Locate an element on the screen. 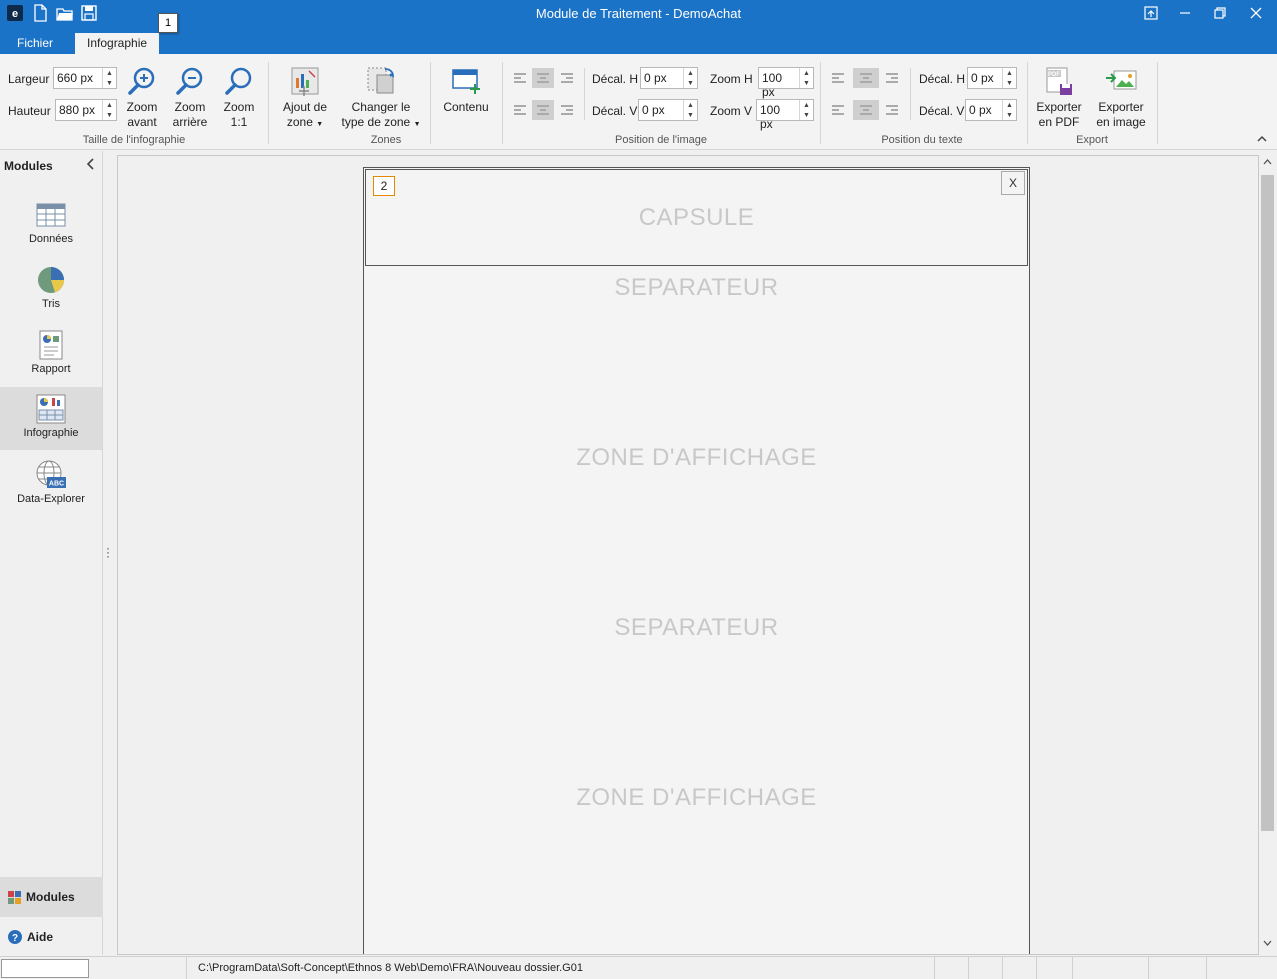 This screenshot has height=979, width=1277. image-zoom-h-spinner: 100 px ▲ ▼ is located at coordinates (786, 83).